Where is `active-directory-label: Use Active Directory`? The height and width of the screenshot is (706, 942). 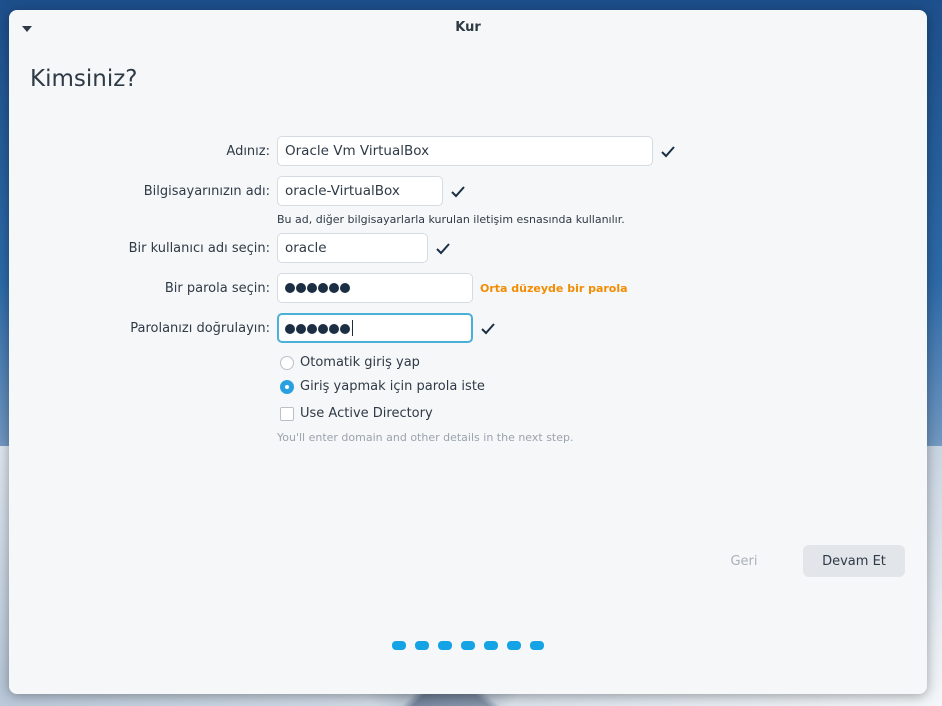
active-directory-label: Use Active Directory is located at coordinates (366, 413).